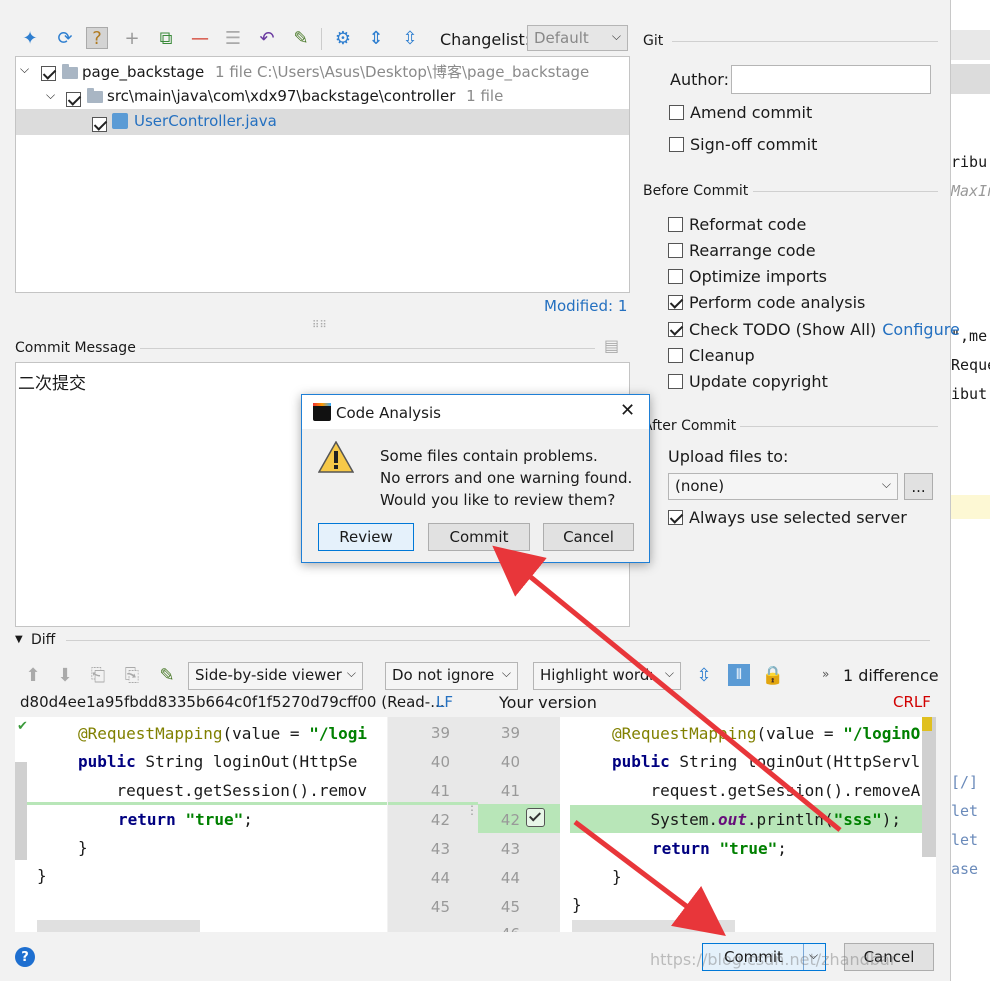 This screenshot has width=990, height=981. Describe the element at coordinates (366, 537) in the screenshot. I see `review-button: Review` at that location.